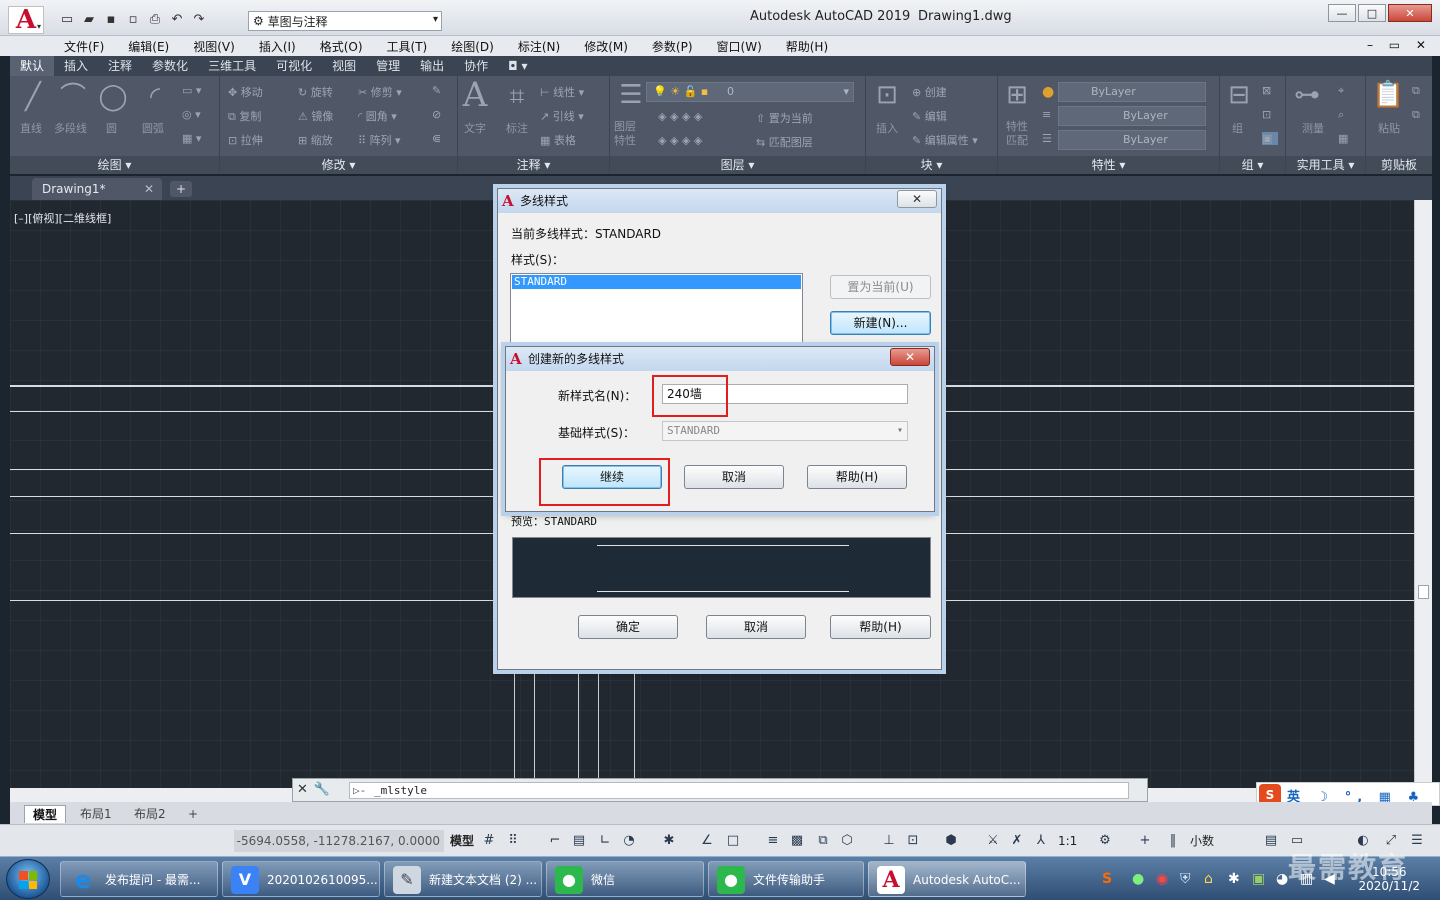 The width and height of the screenshot is (1440, 900). Describe the element at coordinates (562, 116) in the screenshot. I see `leader-icon: ↗ 引线 ▾` at that location.